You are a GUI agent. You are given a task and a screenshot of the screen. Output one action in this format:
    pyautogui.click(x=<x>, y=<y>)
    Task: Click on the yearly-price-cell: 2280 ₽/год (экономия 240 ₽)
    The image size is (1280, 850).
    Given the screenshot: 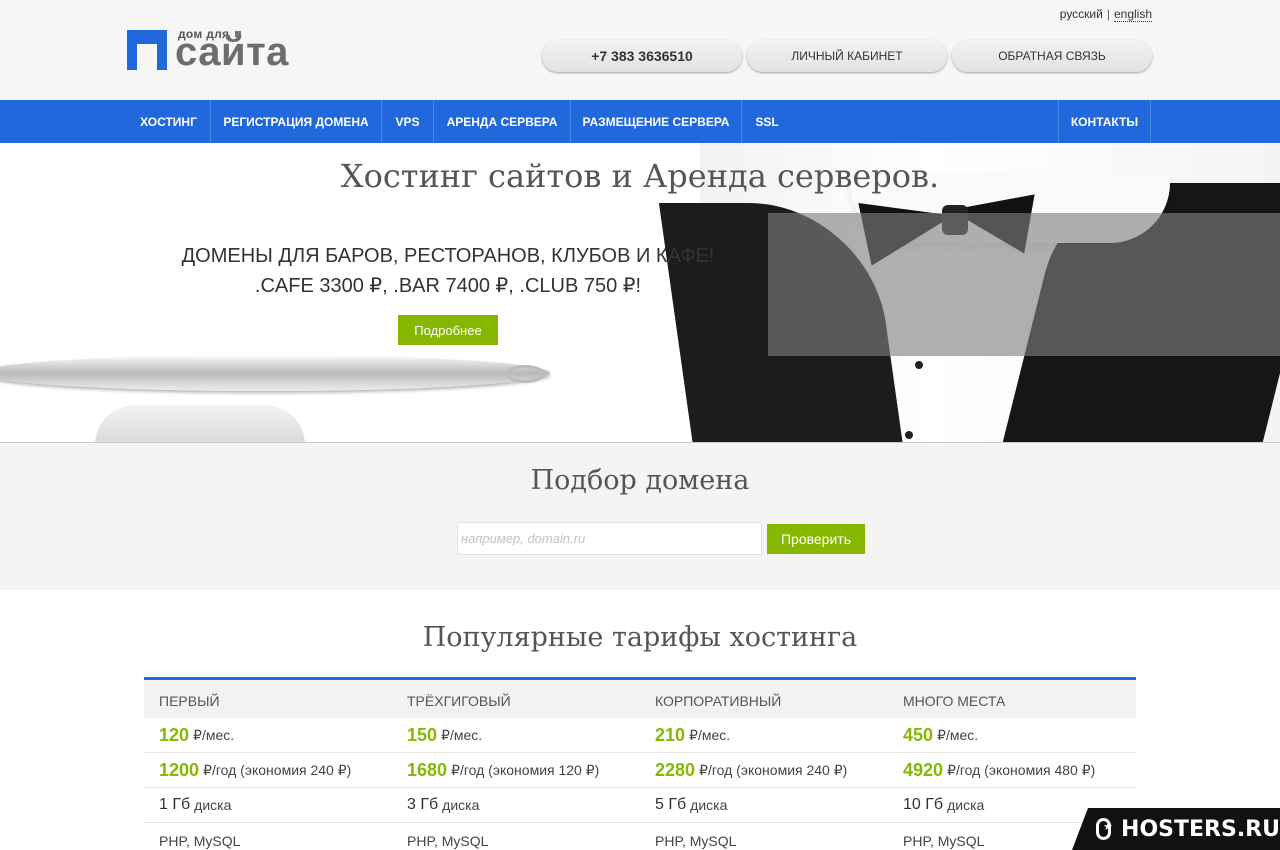 What is the action you would take?
    pyautogui.click(x=764, y=770)
    